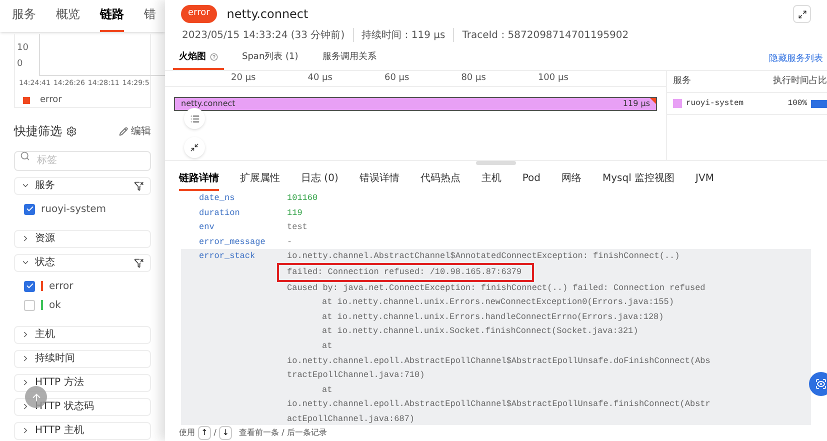 The width and height of the screenshot is (827, 441). What do you see at coordinates (45, 239) in the screenshot?
I see `filter-group-label: 资源` at bounding box center [45, 239].